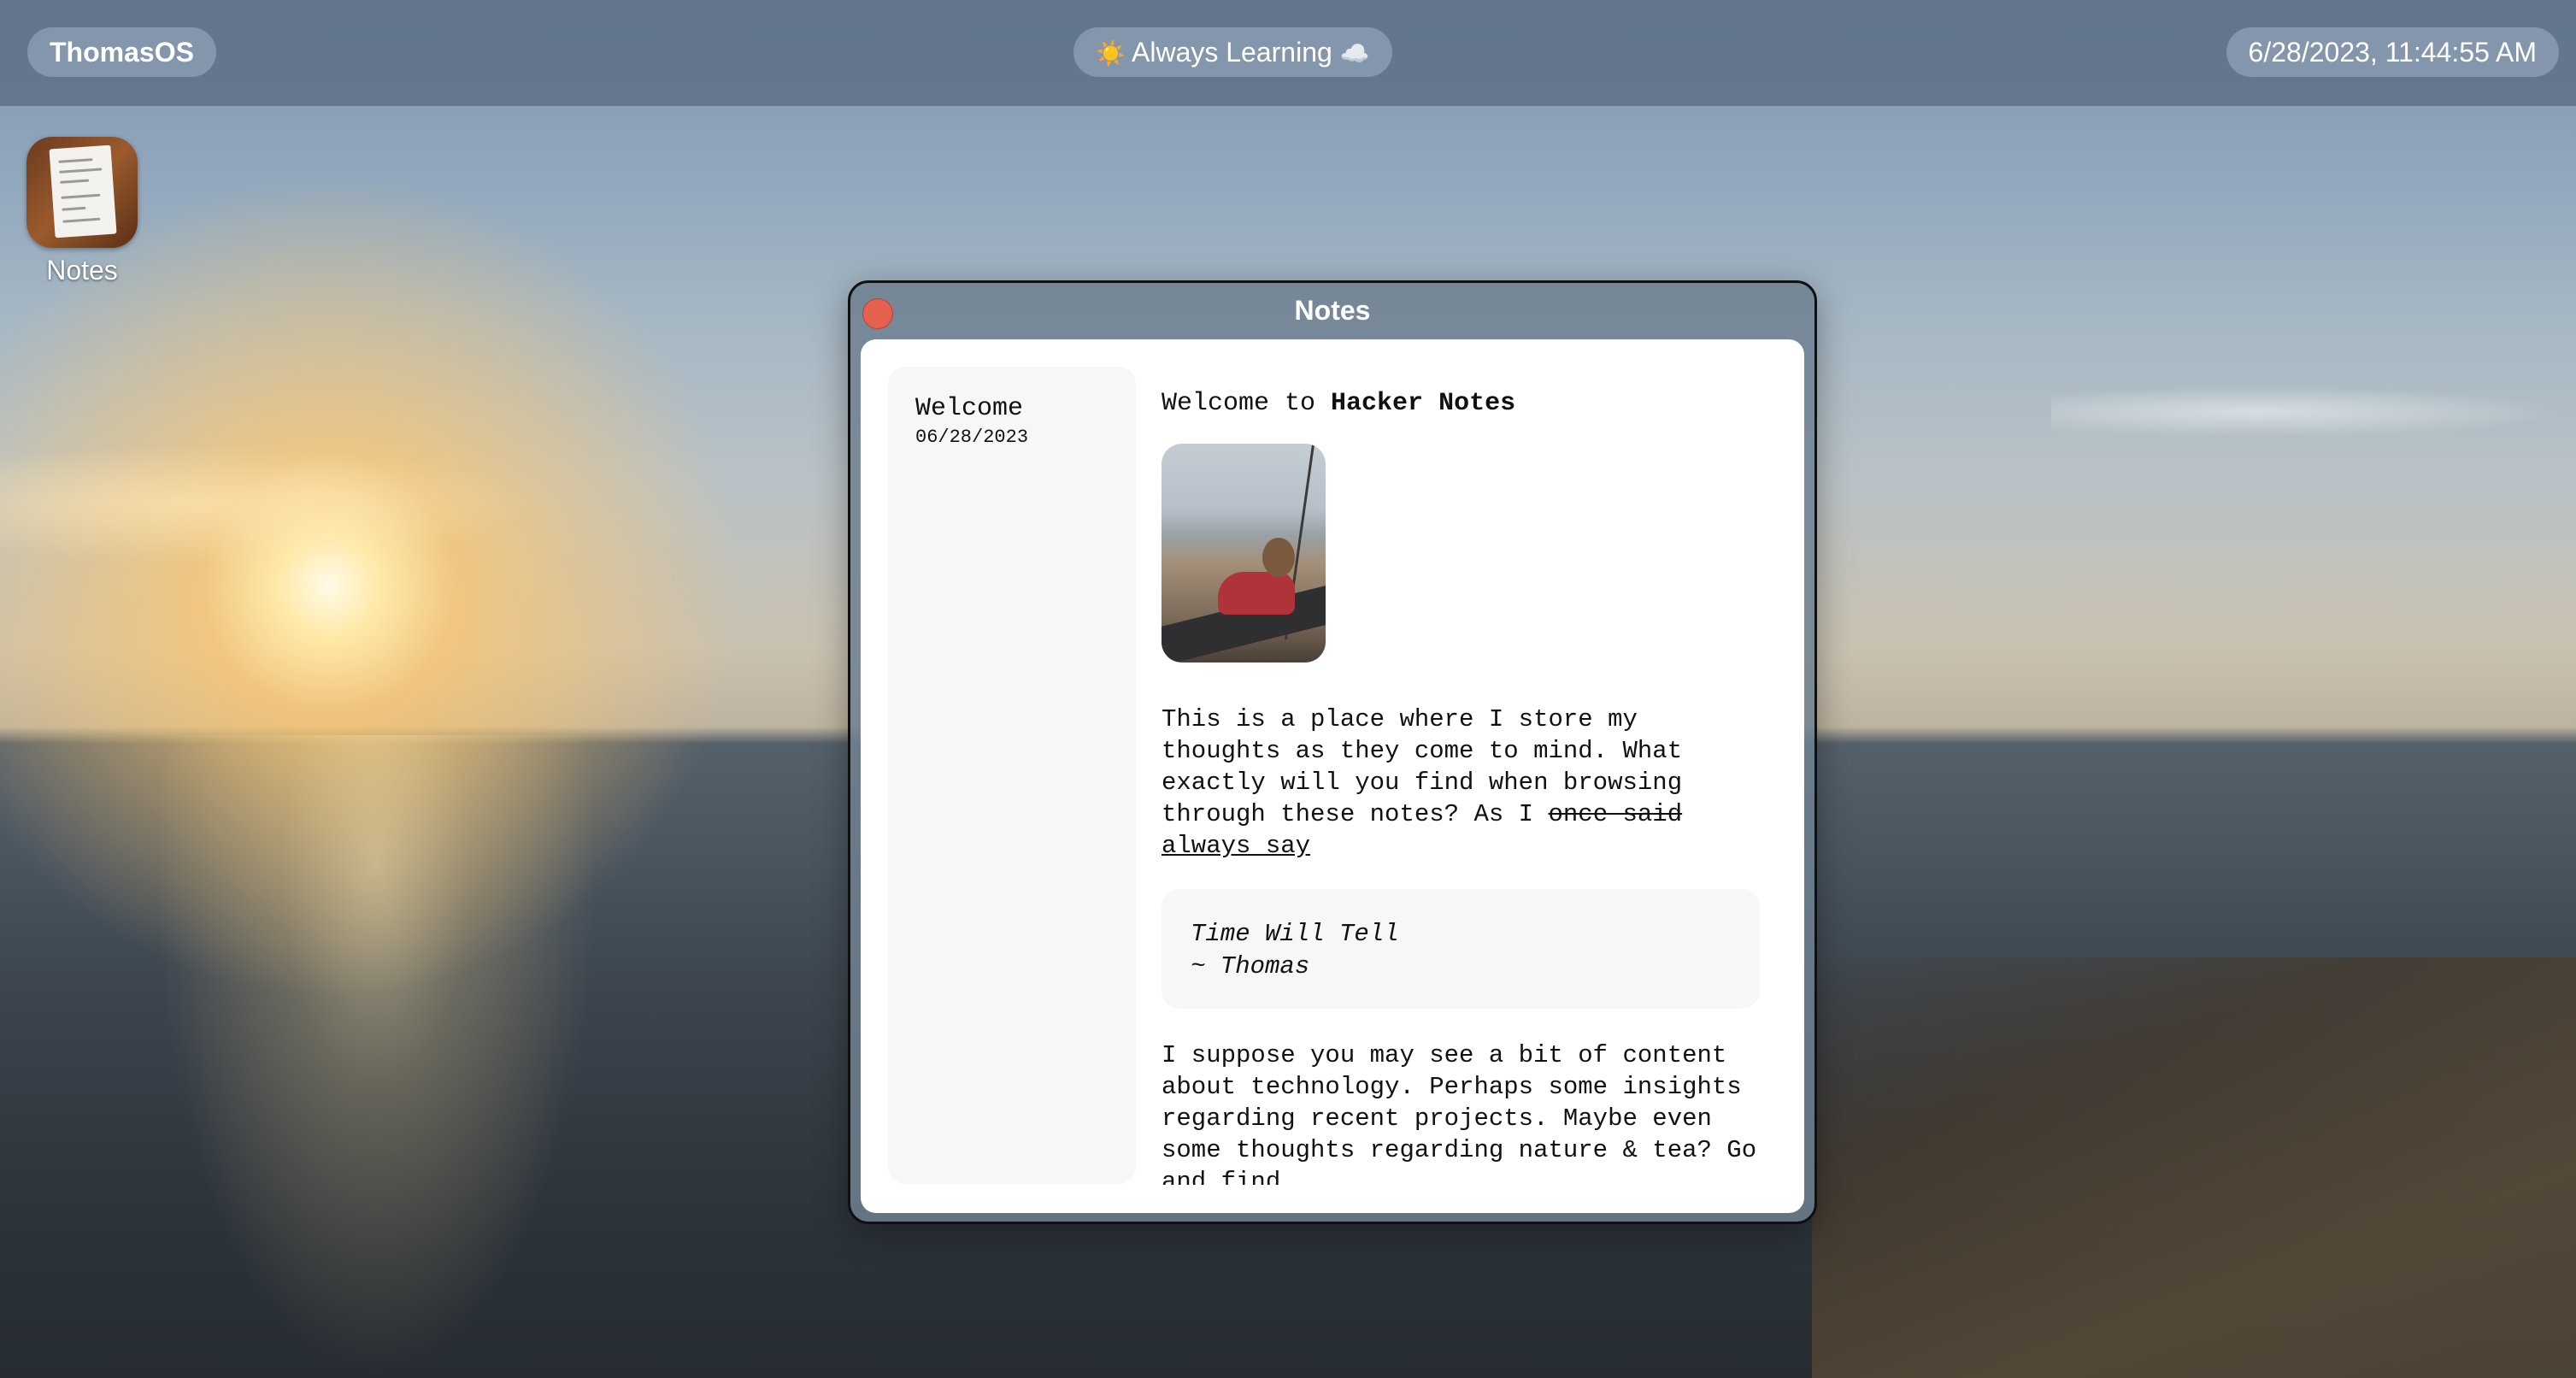 The image size is (2576, 1378). I want to click on wallpaper-rocks, so click(2194, 1167).